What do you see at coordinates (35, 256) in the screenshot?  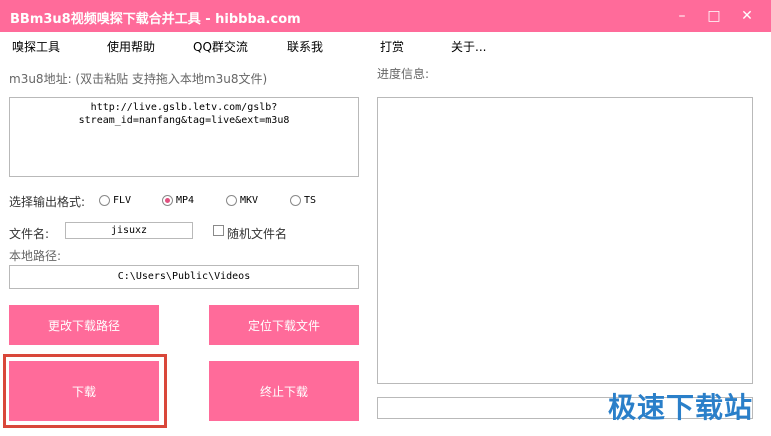 I see `path-label: 本地路径:` at bounding box center [35, 256].